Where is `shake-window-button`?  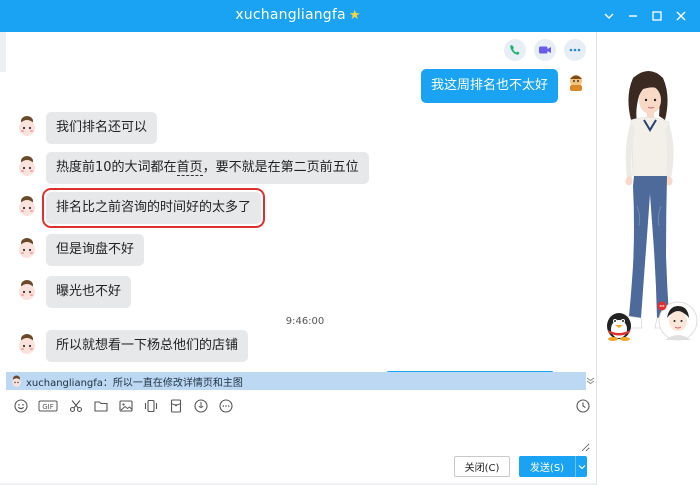
shake-window-button is located at coordinates (150, 406).